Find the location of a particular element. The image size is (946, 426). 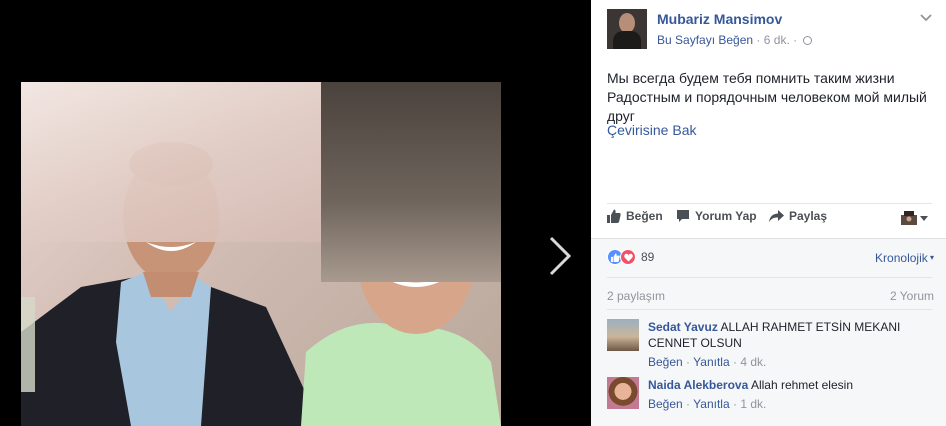

reactions-count: 89 is located at coordinates (648, 257).